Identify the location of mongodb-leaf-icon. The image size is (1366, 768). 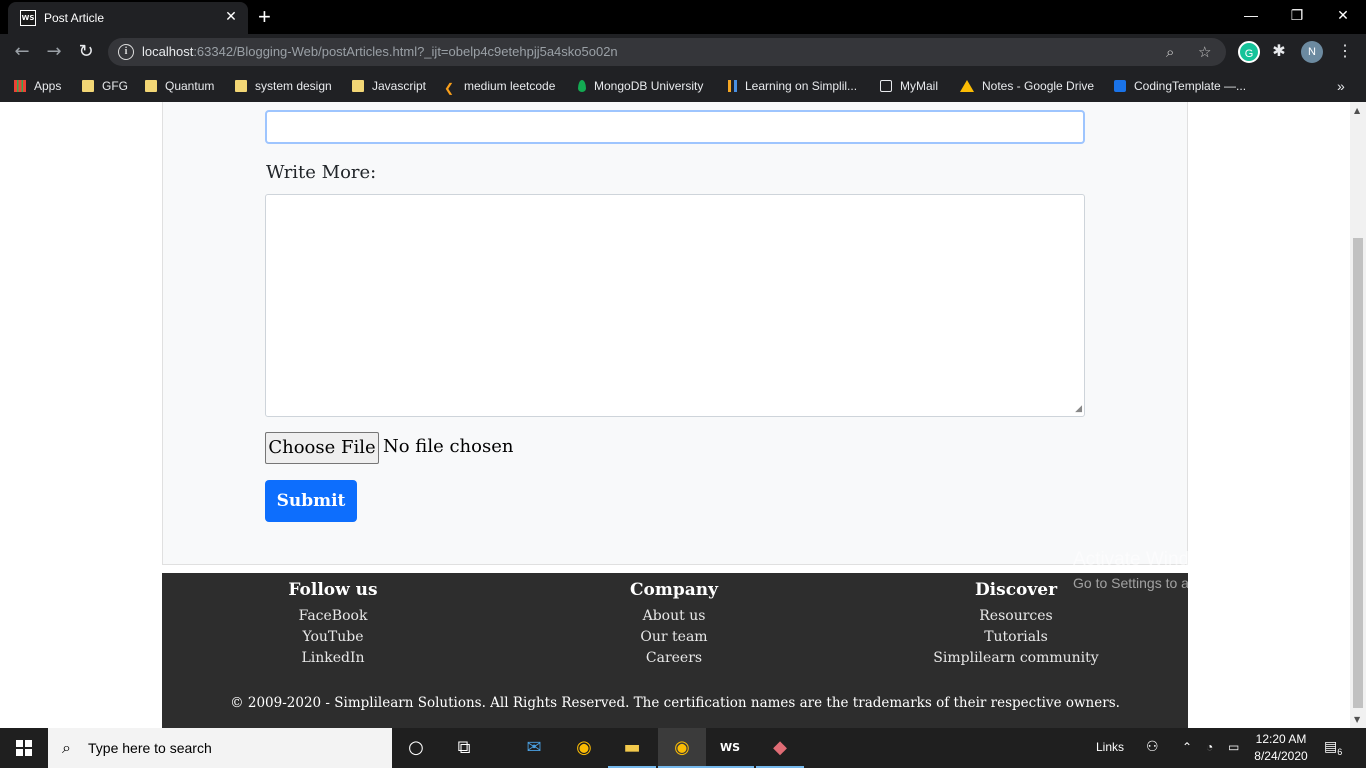
(582, 86).